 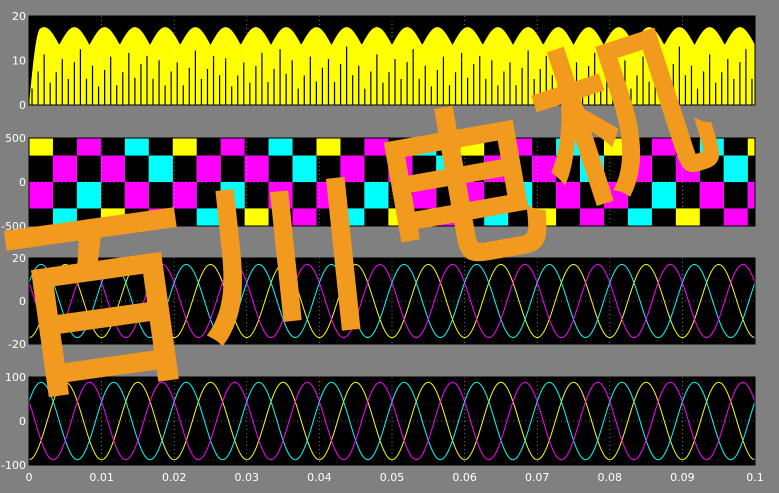 I want to click on y-tick-label: -100, so click(x=13, y=465).